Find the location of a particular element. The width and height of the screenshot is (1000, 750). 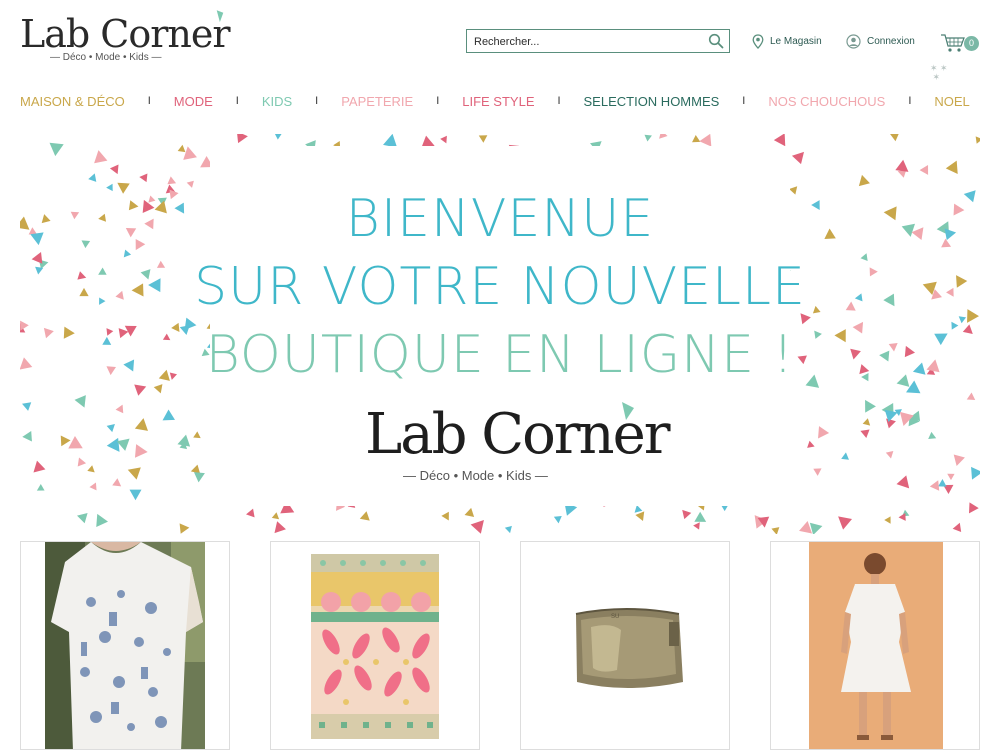

banner-logo-tagline: — Déco • Mode • Kids — is located at coordinates (475, 475).